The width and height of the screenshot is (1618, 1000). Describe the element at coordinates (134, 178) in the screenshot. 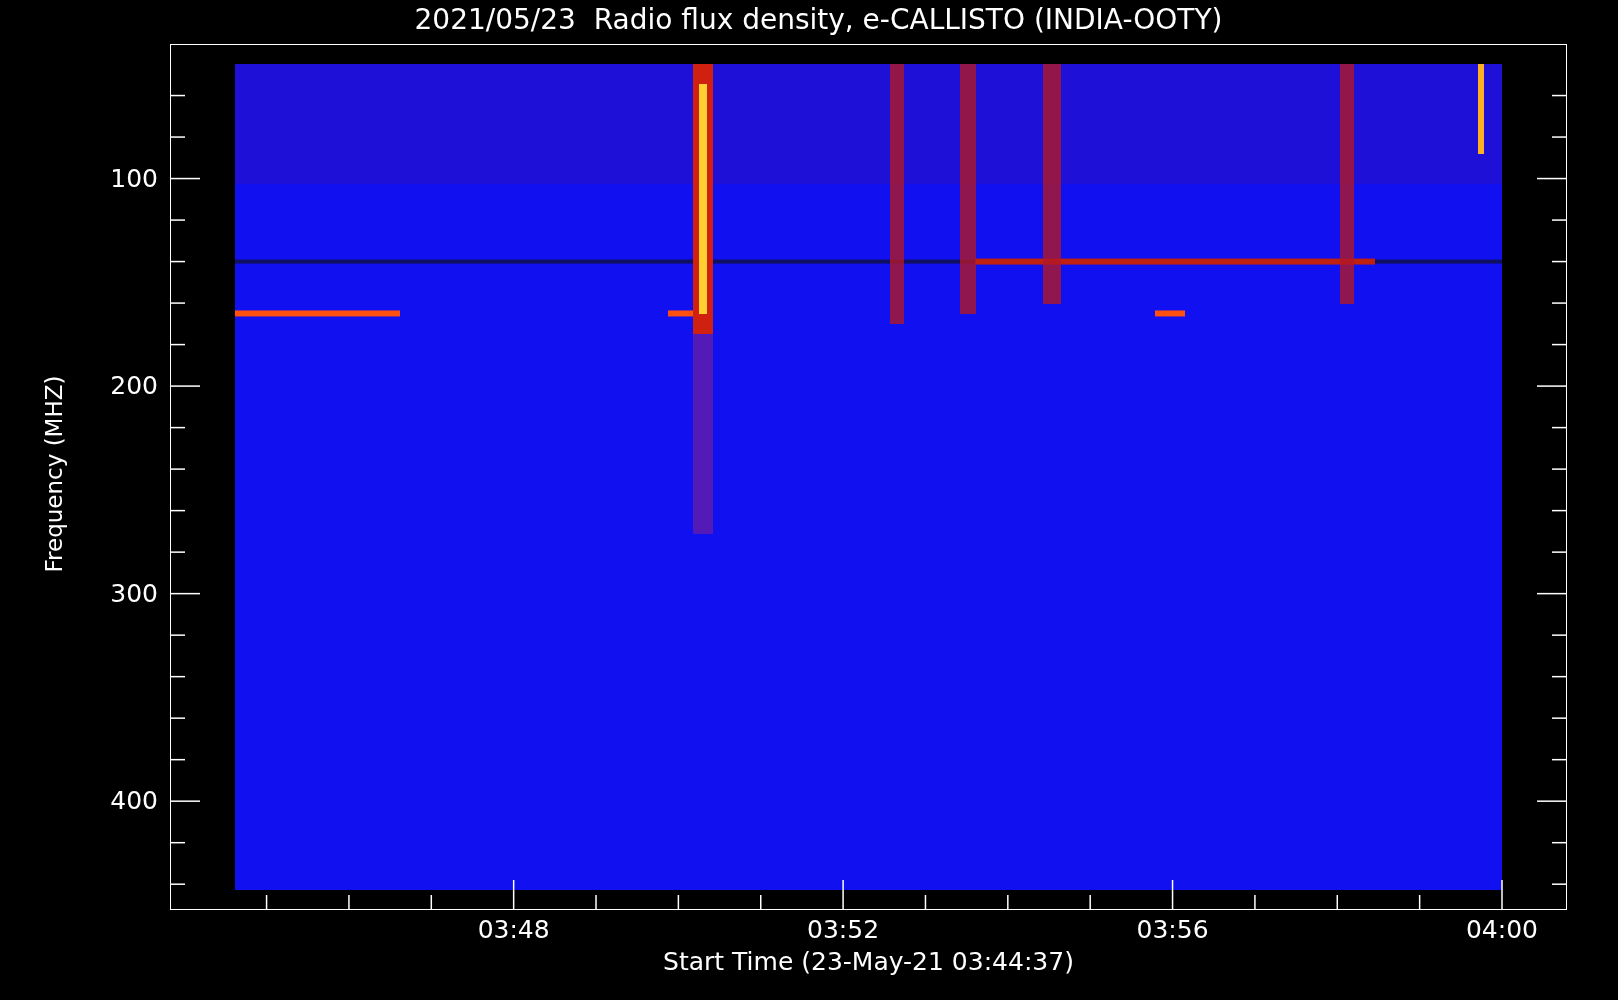

I see `tick-label: 100` at that location.